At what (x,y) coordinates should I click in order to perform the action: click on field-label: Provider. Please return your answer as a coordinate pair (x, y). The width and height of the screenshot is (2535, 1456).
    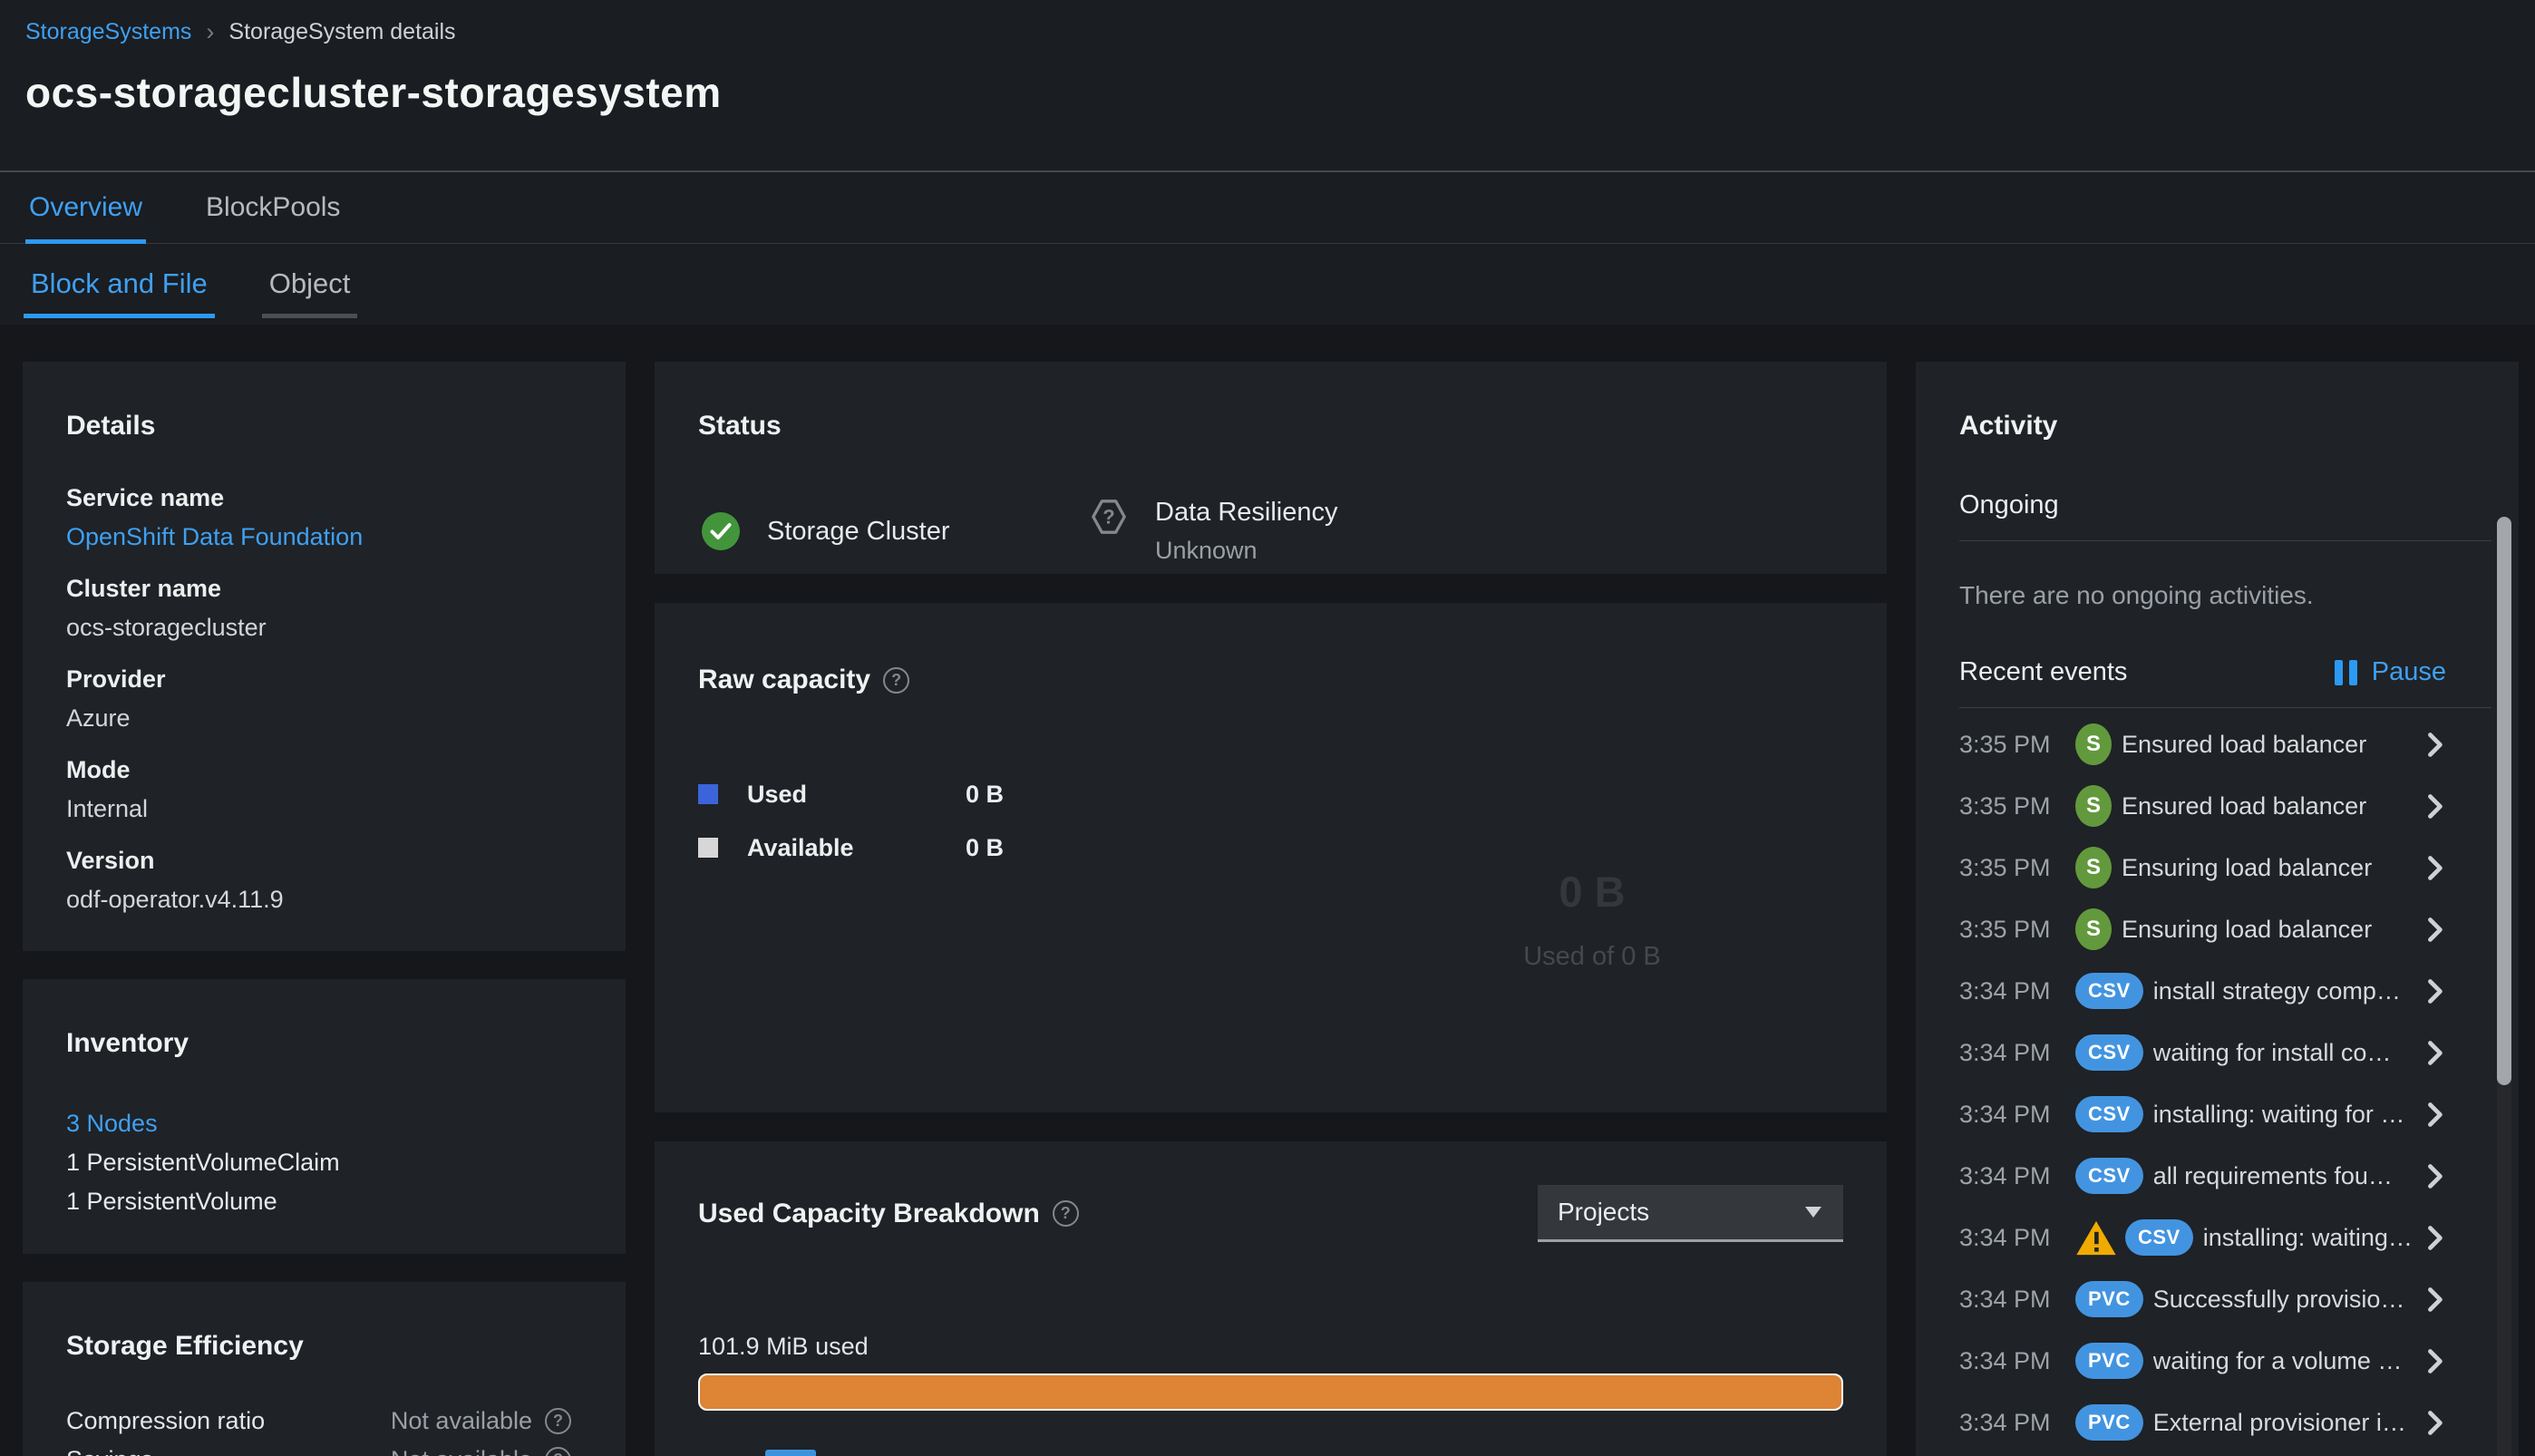
    Looking at the image, I should click on (116, 679).